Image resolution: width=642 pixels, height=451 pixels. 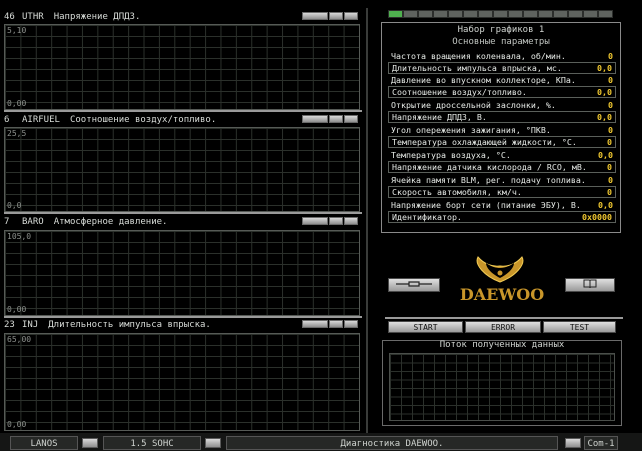 I want to click on param-row: Идентификатор. 0x0000, so click(x=502, y=217).